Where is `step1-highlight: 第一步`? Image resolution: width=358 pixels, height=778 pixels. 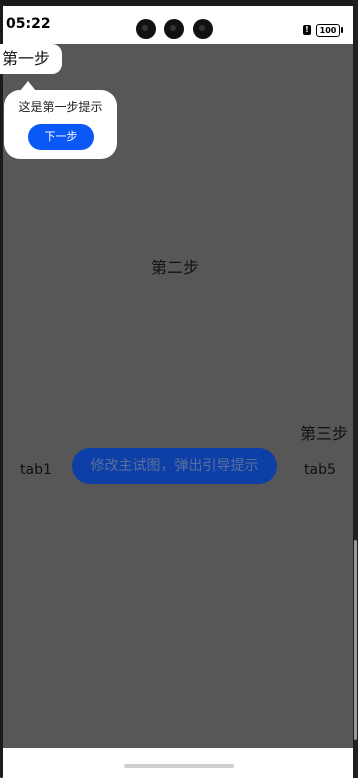 step1-highlight: 第一步 is located at coordinates (31, 59).